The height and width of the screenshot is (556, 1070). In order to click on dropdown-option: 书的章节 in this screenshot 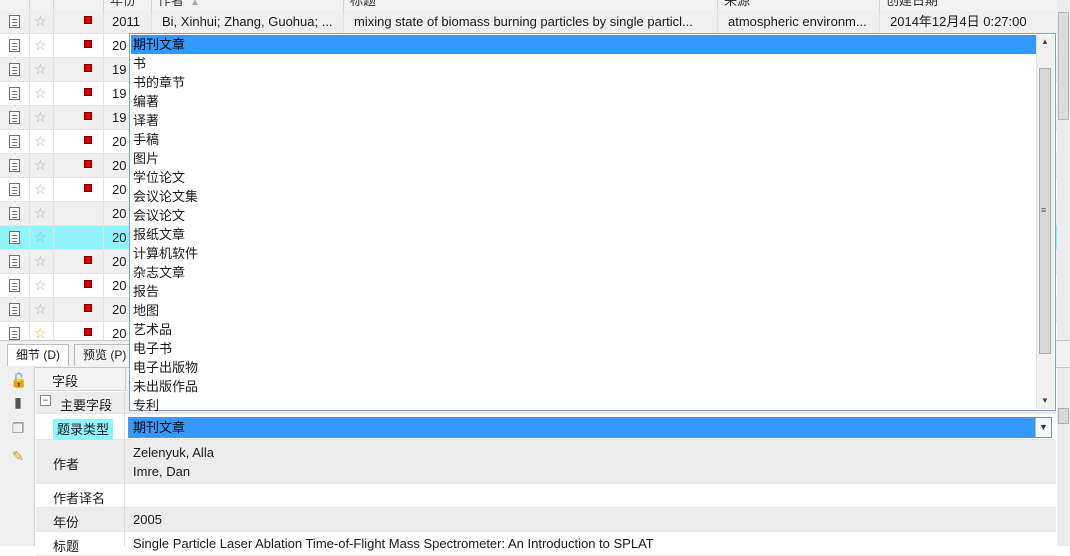, I will do `click(583, 82)`.